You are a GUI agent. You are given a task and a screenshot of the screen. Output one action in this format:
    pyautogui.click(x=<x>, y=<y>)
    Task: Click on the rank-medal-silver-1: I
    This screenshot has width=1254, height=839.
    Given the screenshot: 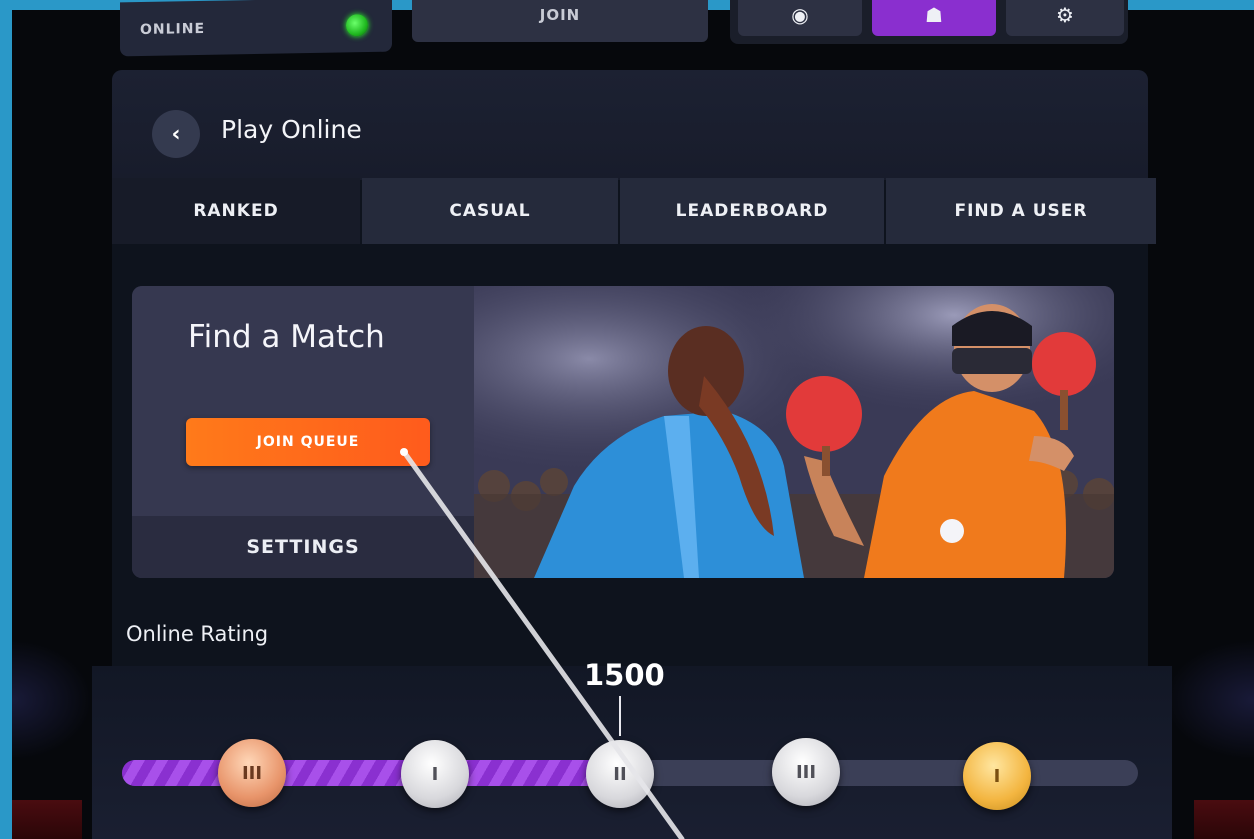 What is the action you would take?
    pyautogui.click(x=435, y=774)
    